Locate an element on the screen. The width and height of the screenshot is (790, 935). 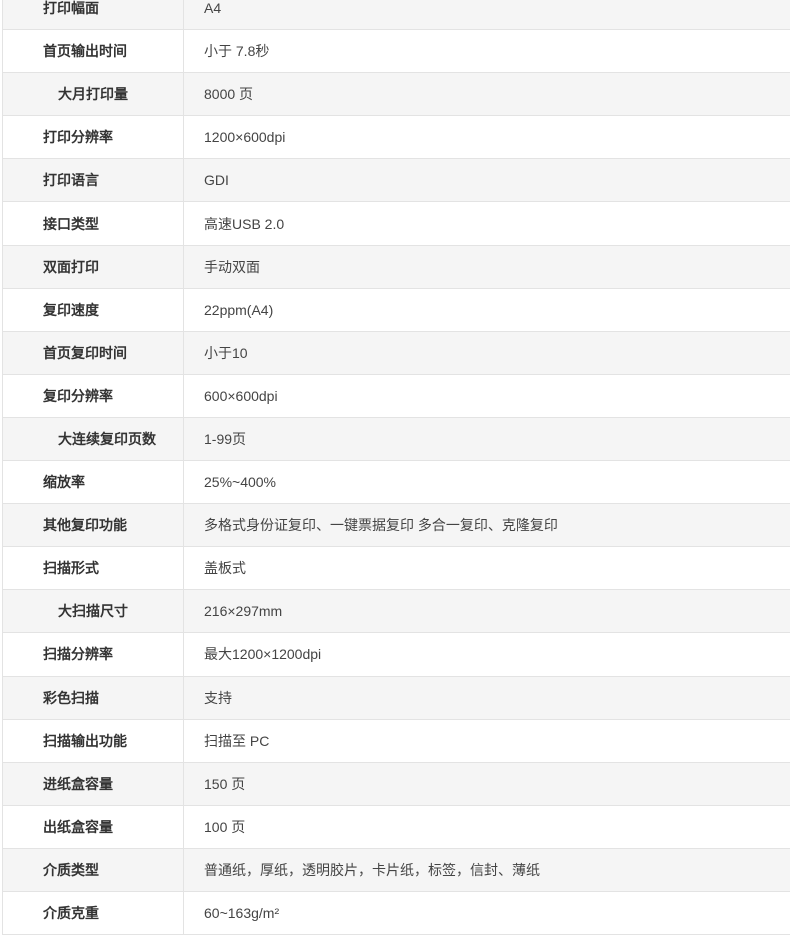
spec-value: A4 is located at coordinates (487, 15).